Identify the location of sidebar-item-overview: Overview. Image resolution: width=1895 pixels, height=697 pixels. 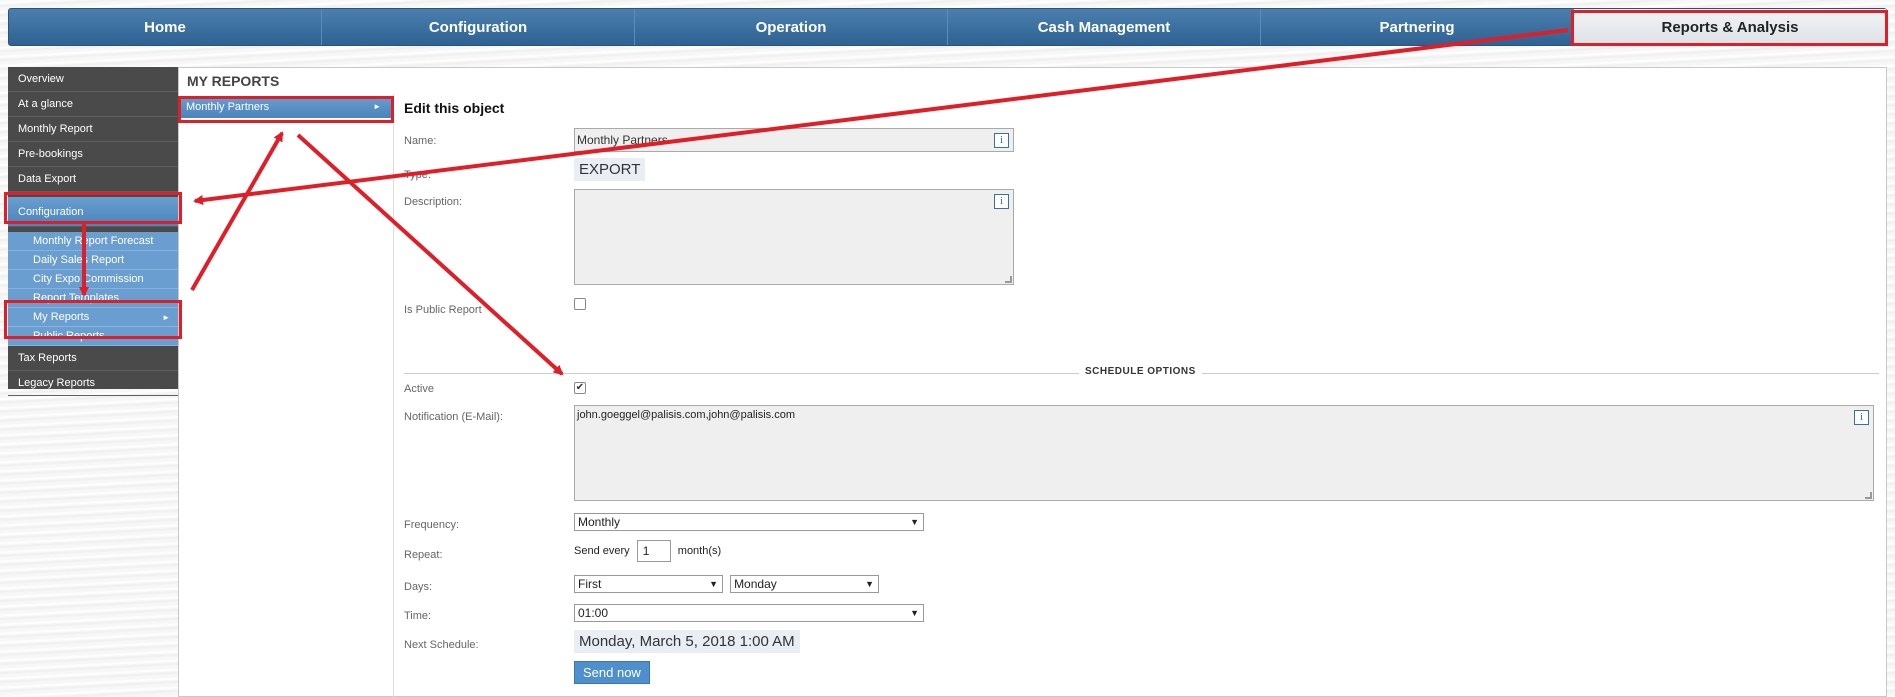
(93, 79).